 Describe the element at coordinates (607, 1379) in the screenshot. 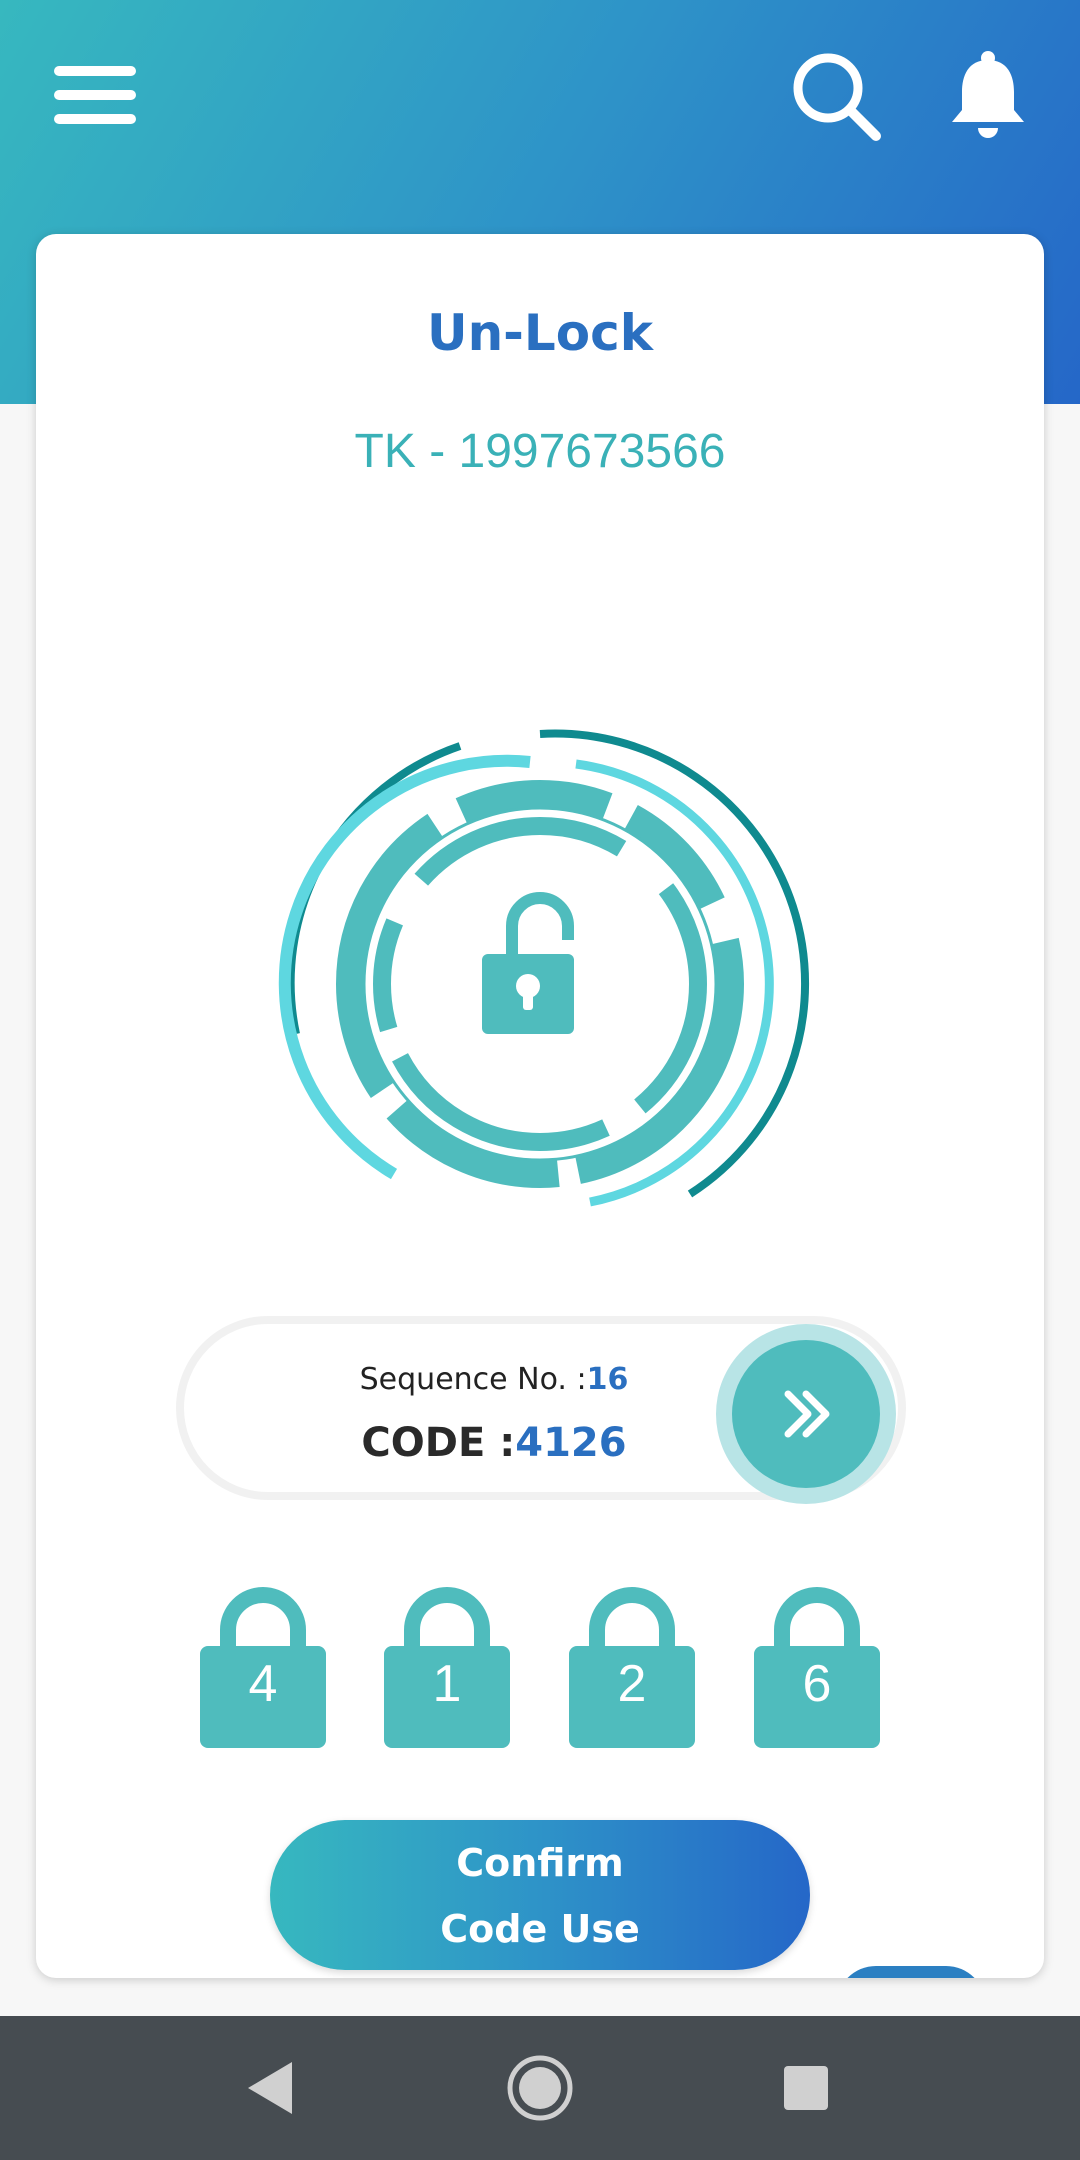

I see `sequence-value: 16` at that location.